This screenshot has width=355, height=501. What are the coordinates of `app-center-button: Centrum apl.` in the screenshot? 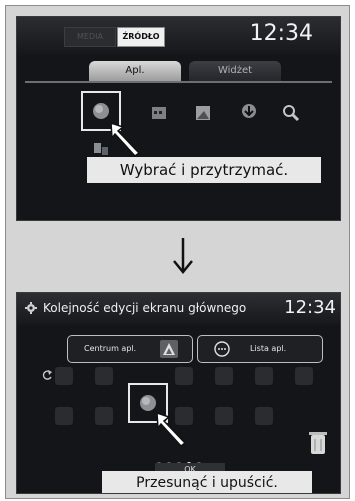 It's located at (130, 349).